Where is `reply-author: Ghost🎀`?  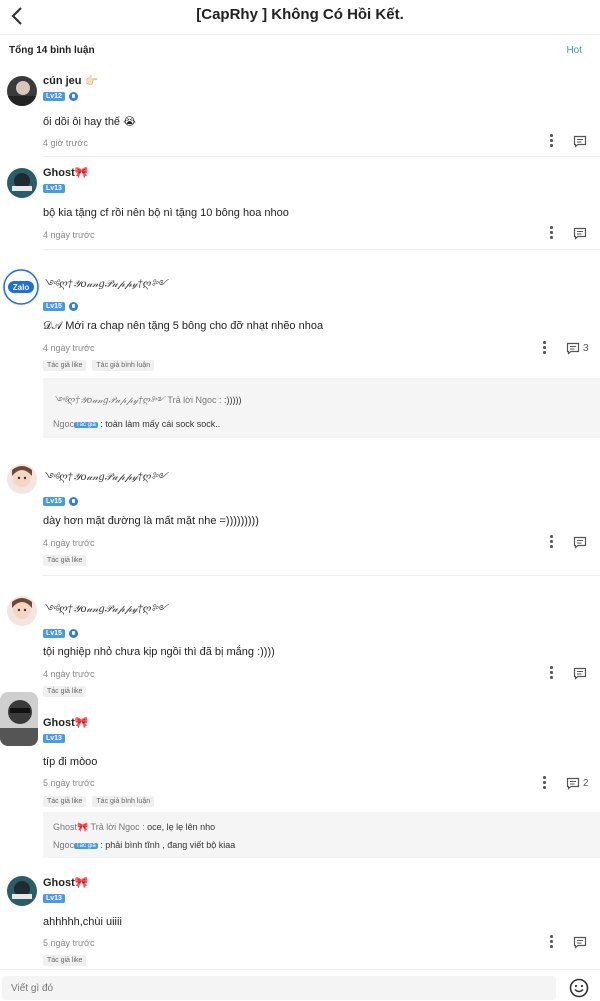 reply-author: Ghost🎀 is located at coordinates (71, 827).